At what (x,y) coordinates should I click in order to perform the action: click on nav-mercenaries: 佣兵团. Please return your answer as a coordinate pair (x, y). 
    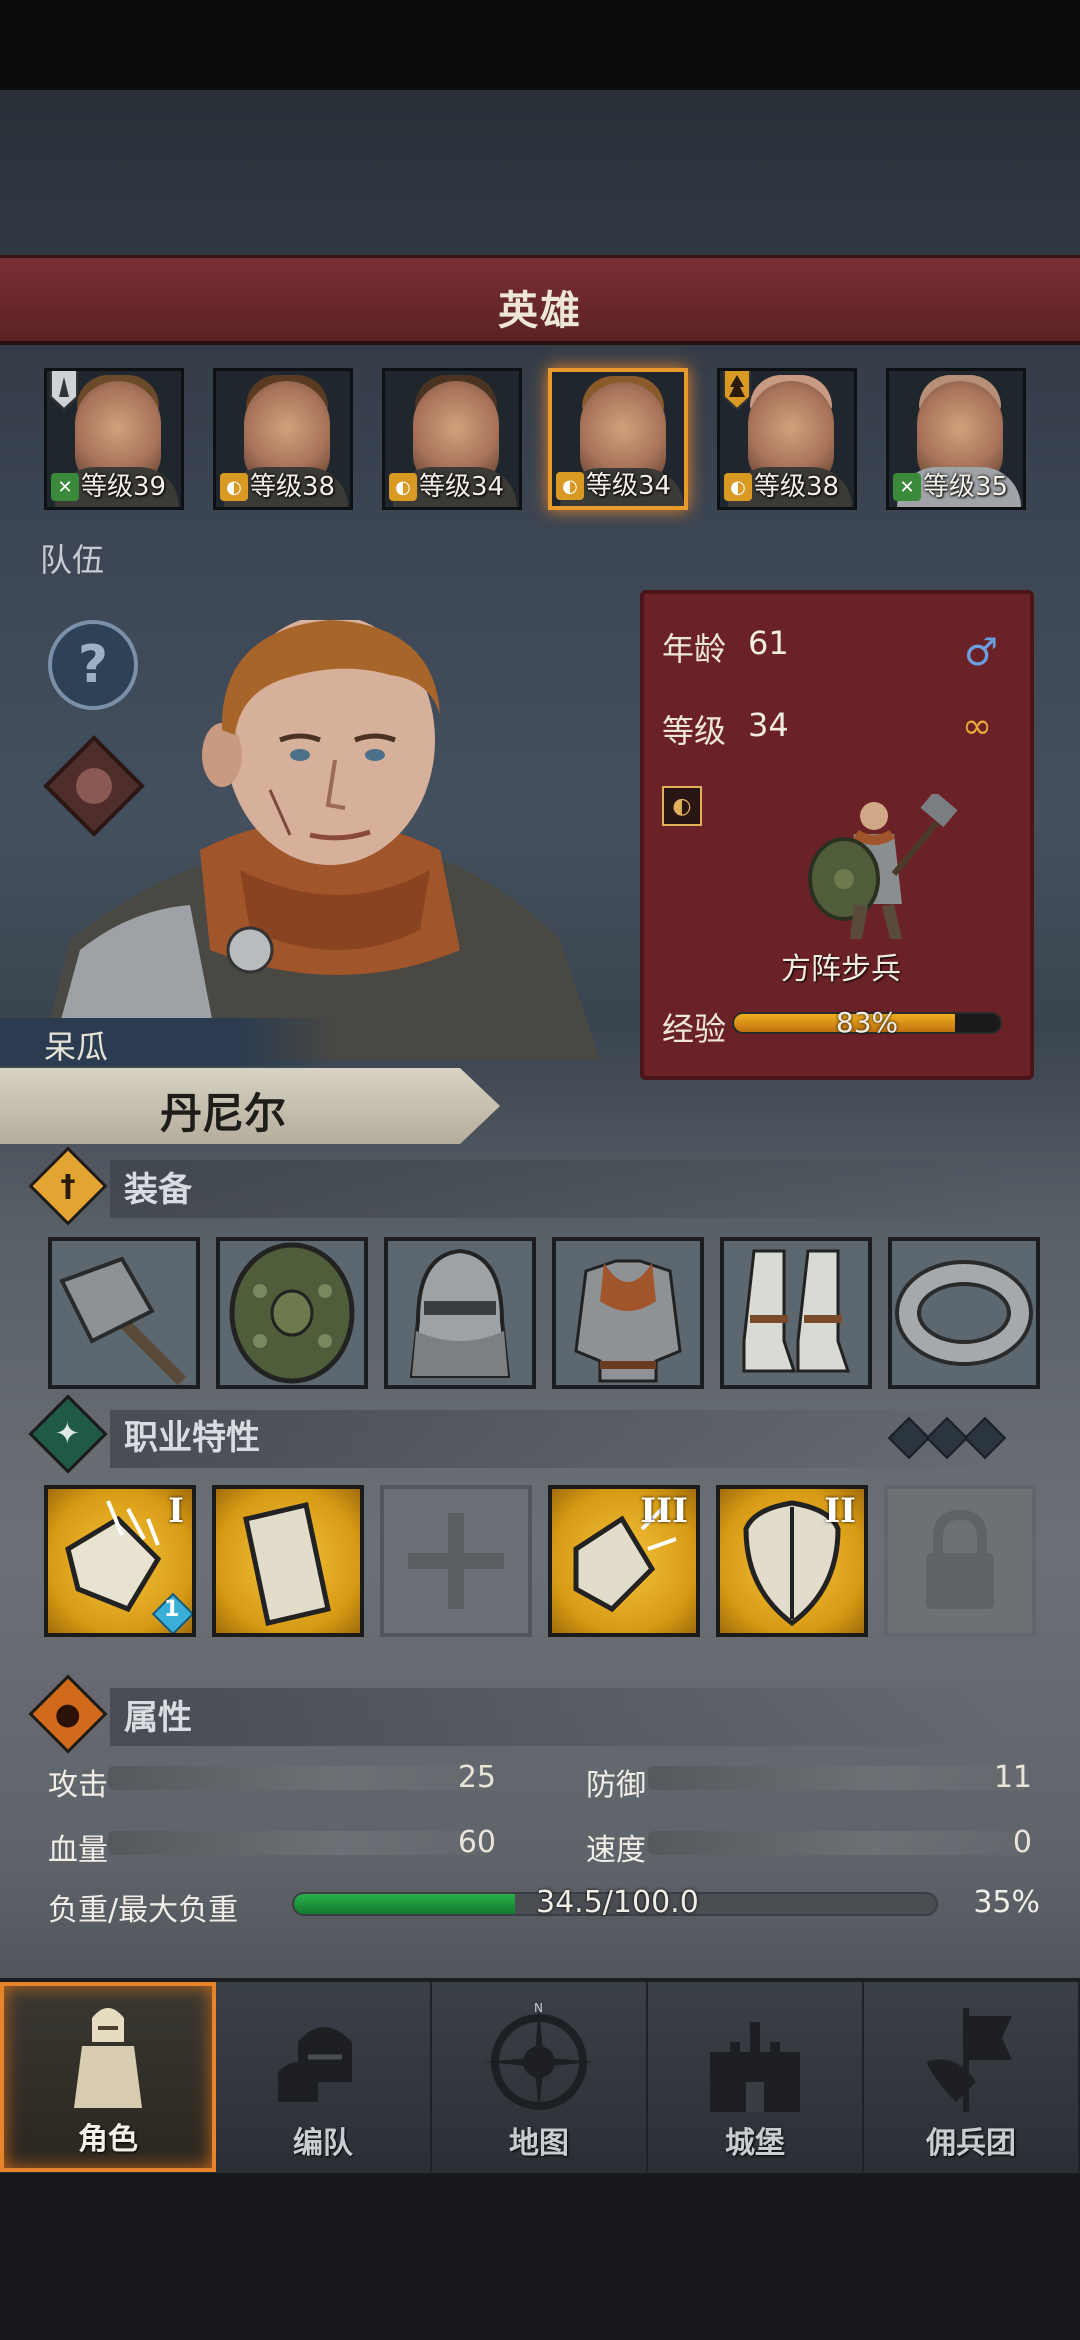
    Looking at the image, I should click on (972, 2077).